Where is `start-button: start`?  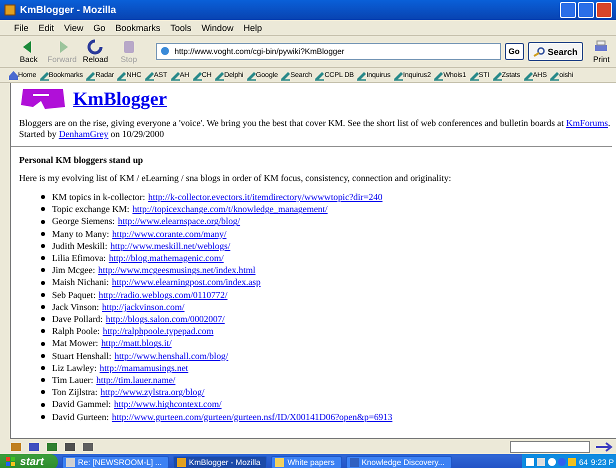
start-button: start is located at coordinates (29, 461).